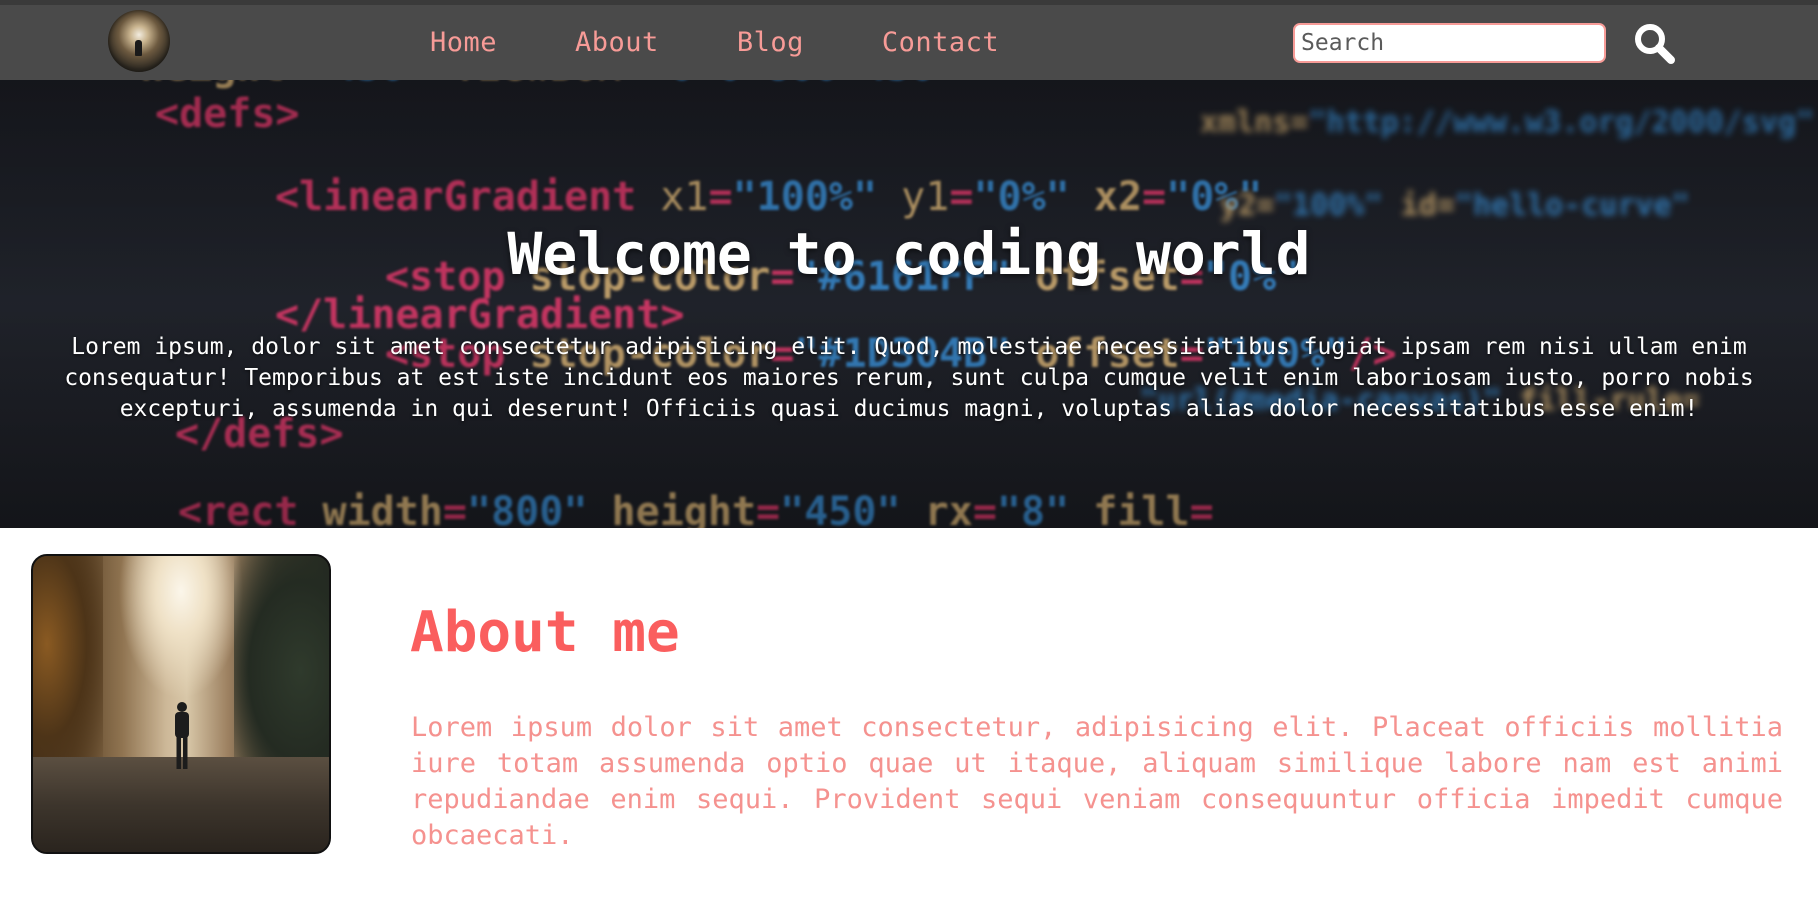  I want to click on search-input, so click(1449, 43).